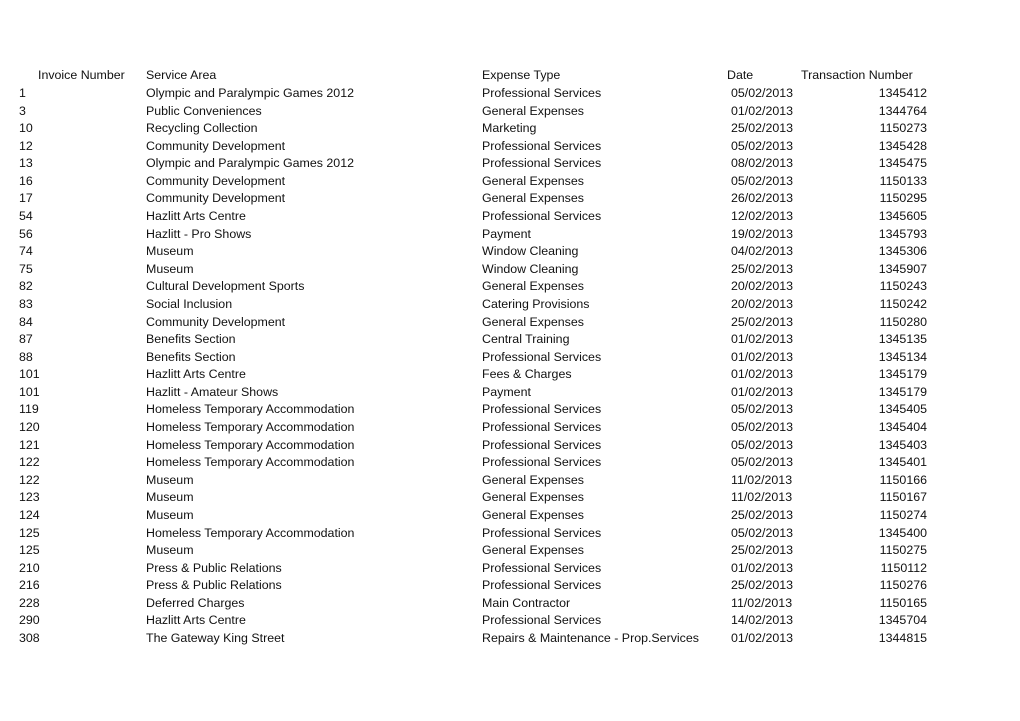 The width and height of the screenshot is (1020, 721). I want to click on transaction-number-cell: 1345793, so click(902, 233).